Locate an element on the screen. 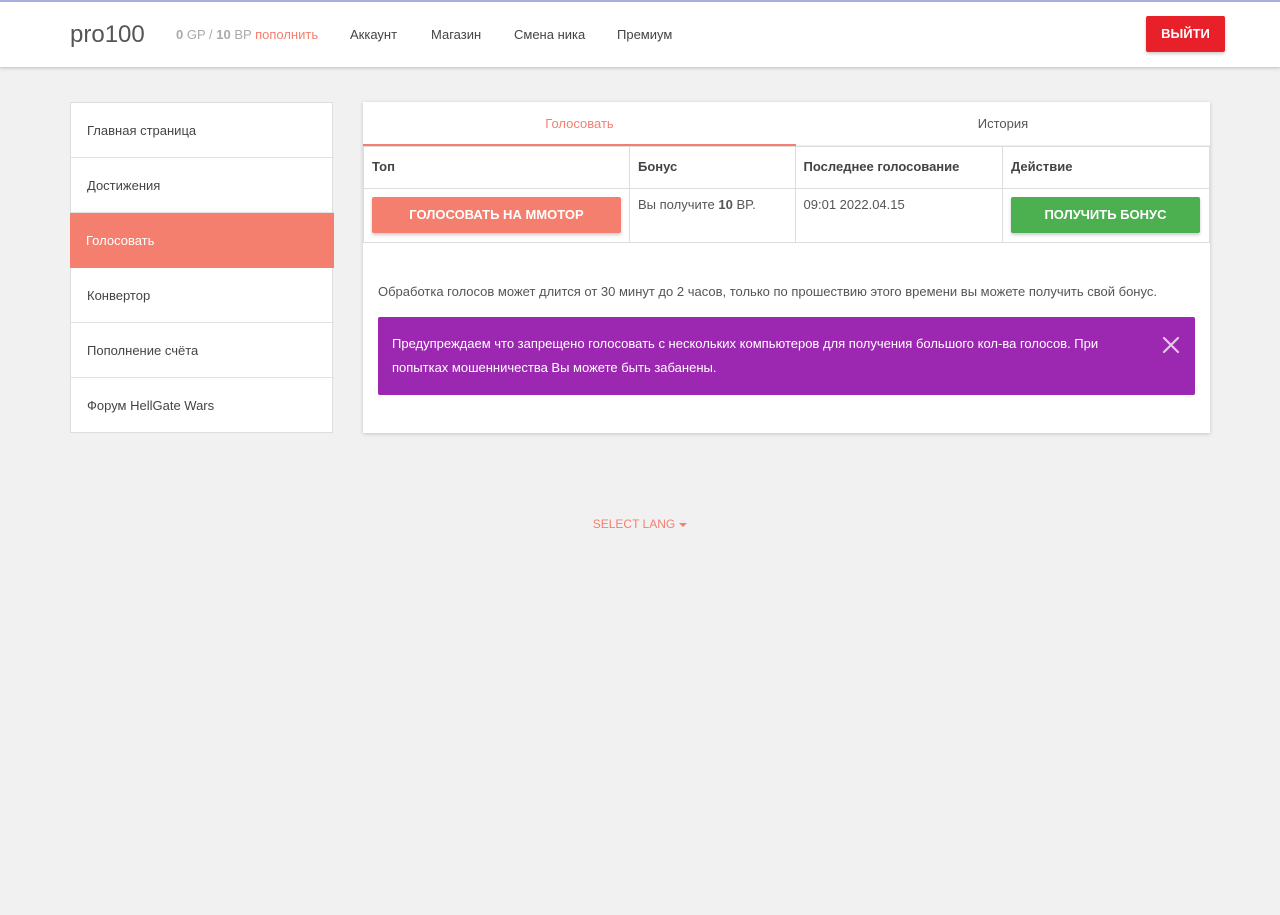  gp-unit: GP / is located at coordinates (199, 34).